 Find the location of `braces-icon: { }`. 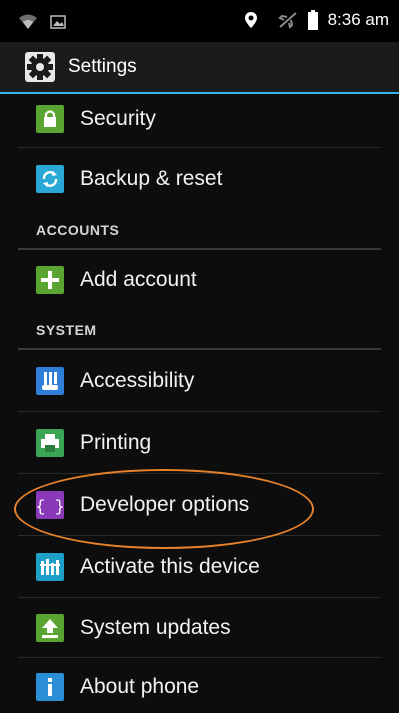

braces-icon: { } is located at coordinates (50, 505).